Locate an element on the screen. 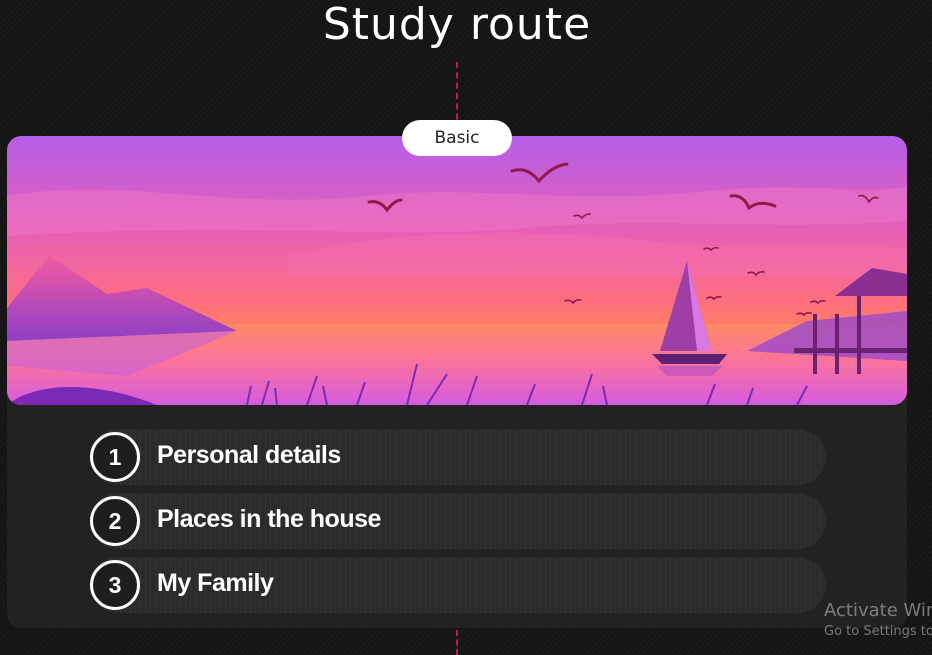  route-line is located at coordinates (457, 642).